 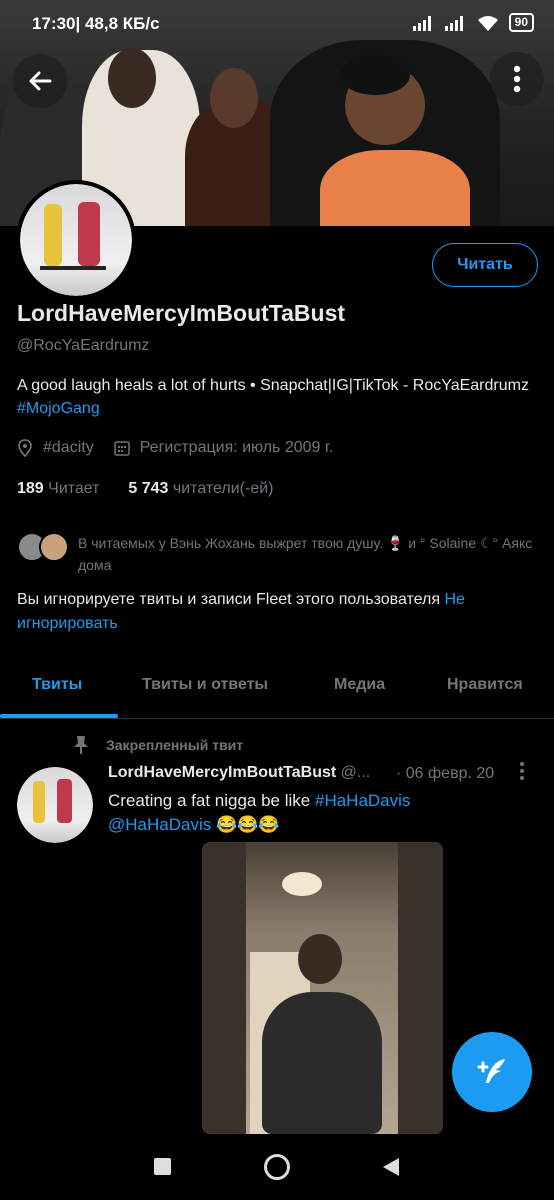 I want to click on tab-likes: Нравится, so click(x=485, y=685).